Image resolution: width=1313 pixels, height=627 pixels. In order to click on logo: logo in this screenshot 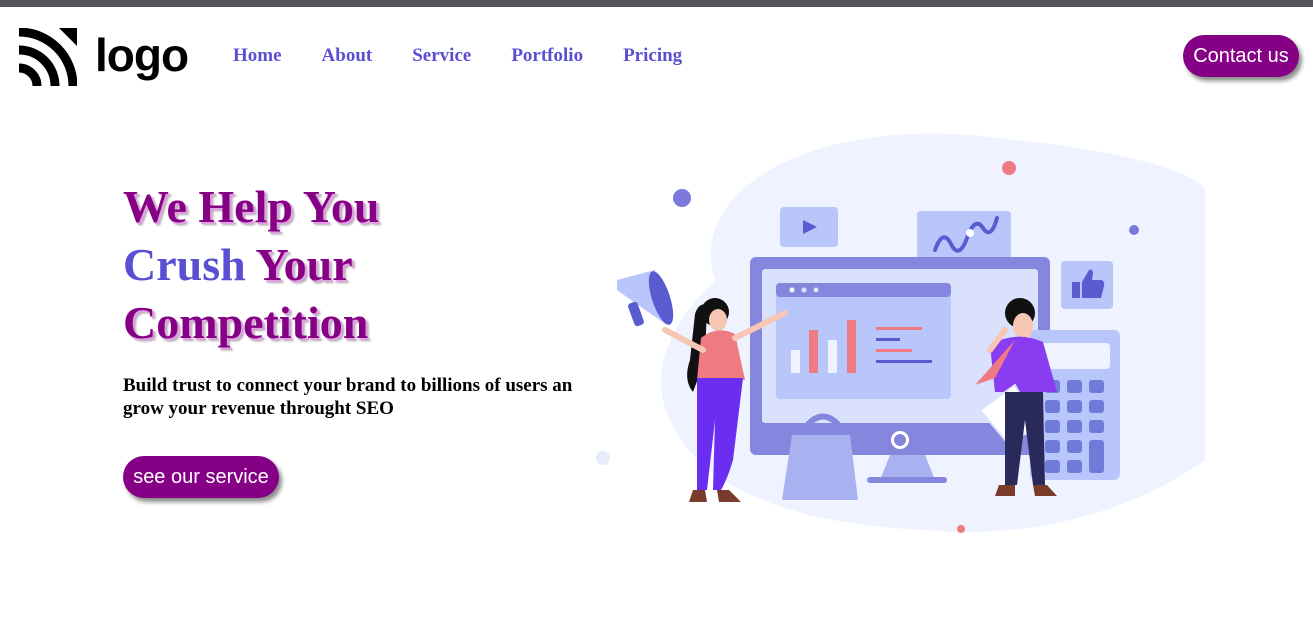, I will do `click(104, 57)`.